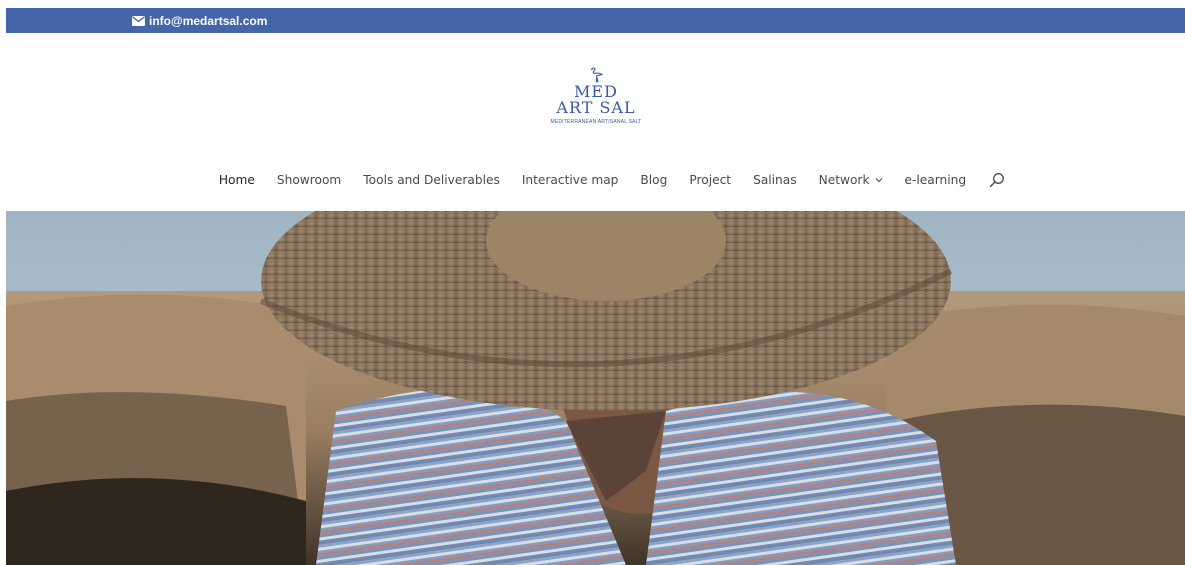 This screenshot has width=1185, height=565. I want to click on logo-tagline: MEDITERRANEAN ARTISANAL SALT, so click(596, 122).